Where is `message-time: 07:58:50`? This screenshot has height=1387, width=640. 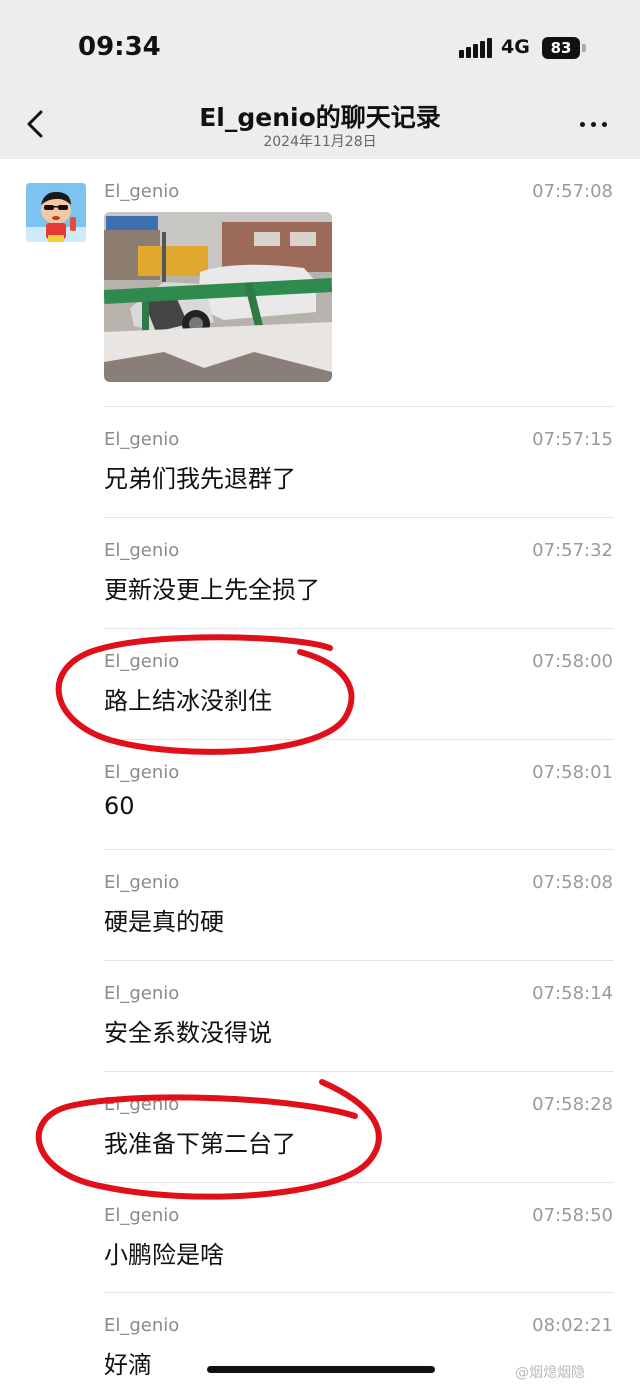
message-time: 07:58:50 is located at coordinates (572, 1215).